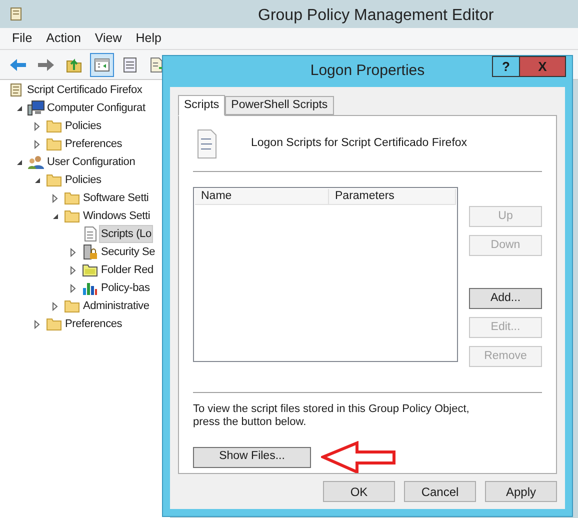 Image resolution: width=578 pixels, height=518 pixels. What do you see at coordinates (96, 108) in the screenshot?
I see `tree-item: Computer Configurat` at bounding box center [96, 108].